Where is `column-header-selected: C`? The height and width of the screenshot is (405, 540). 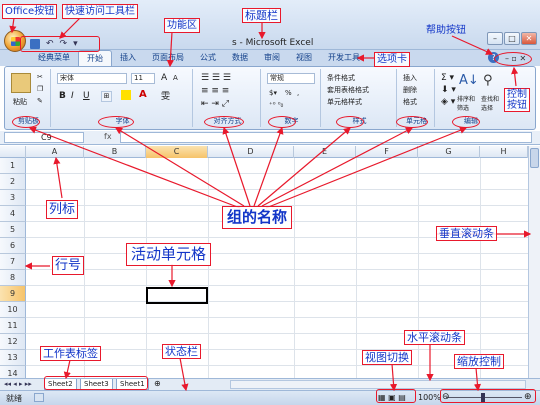
column-header-selected: C is located at coordinates (177, 152).